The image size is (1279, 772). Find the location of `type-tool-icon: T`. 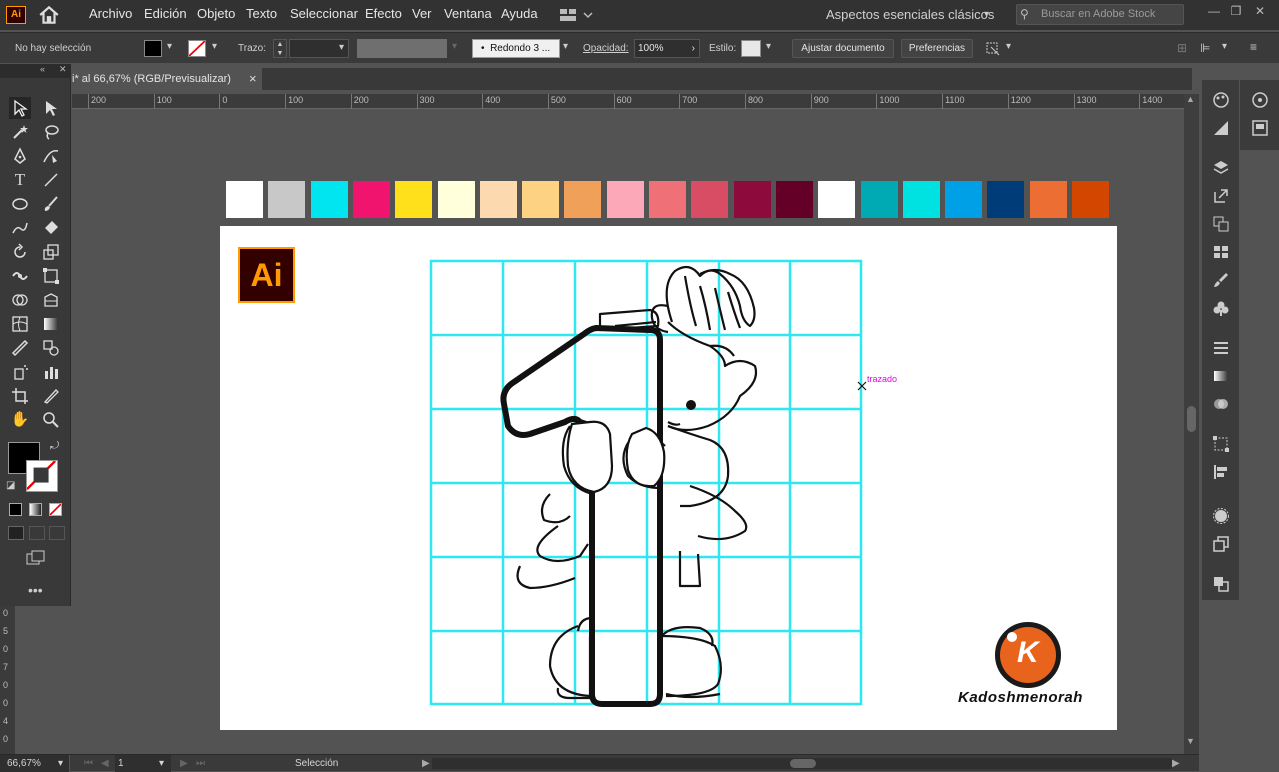

type-tool-icon: T is located at coordinates (20, 180).